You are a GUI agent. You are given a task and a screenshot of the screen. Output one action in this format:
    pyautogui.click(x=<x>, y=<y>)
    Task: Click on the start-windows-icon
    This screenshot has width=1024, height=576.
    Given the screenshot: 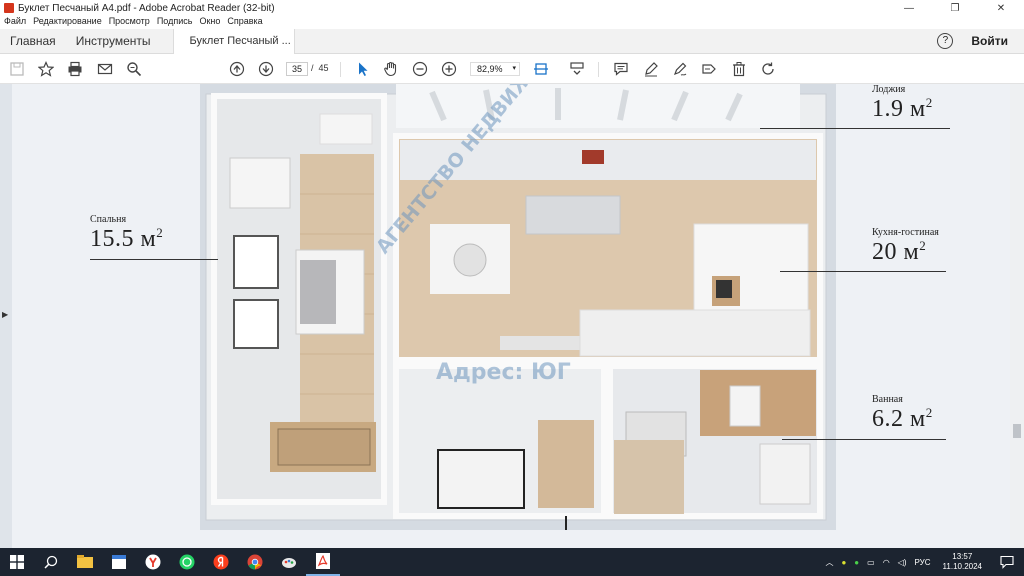 What is the action you would take?
    pyautogui.click(x=17, y=562)
    